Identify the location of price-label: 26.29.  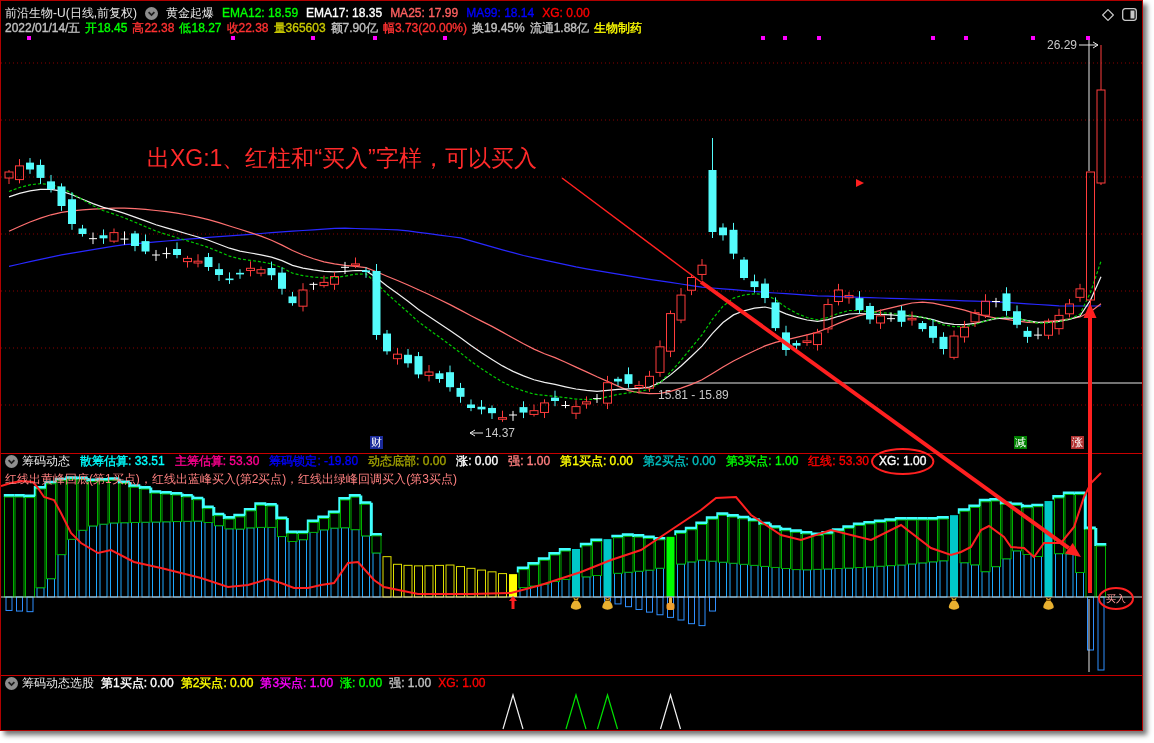
(1062, 45).